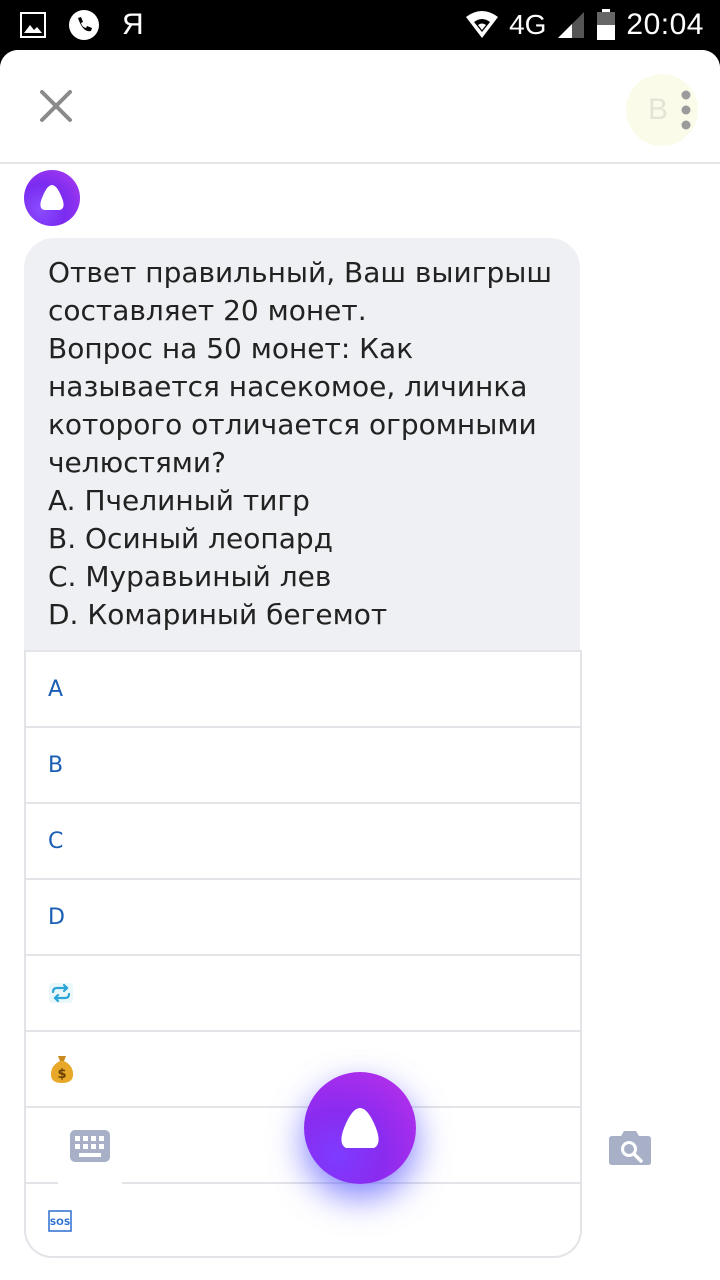 Image resolution: width=720 pixels, height=1280 pixels. Describe the element at coordinates (360, 25) in the screenshot. I see `status-bar: Я 4G 20:04` at that location.